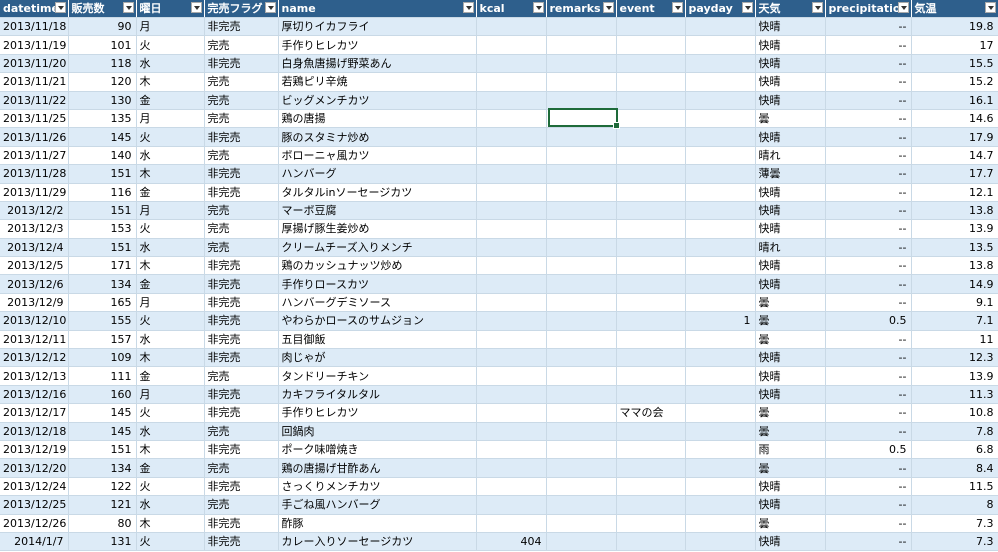 The width and height of the screenshot is (998, 552). I want to click on cell-気温: 9.1, so click(954, 303).